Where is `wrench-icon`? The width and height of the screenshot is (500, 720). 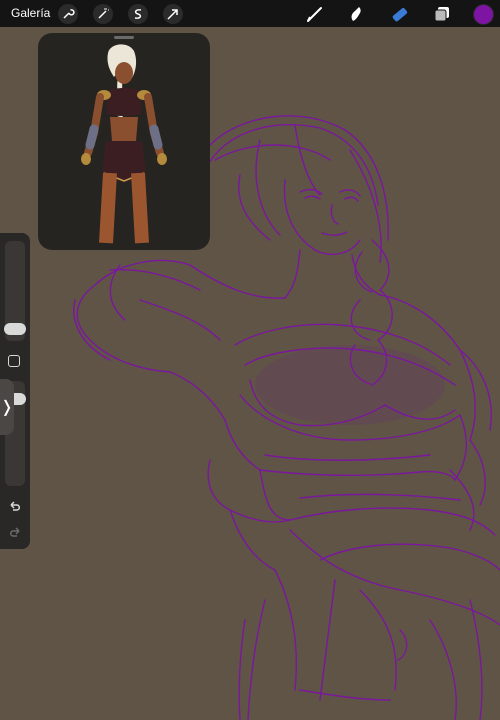 wrench-icon is located at coordinates (68, 14).